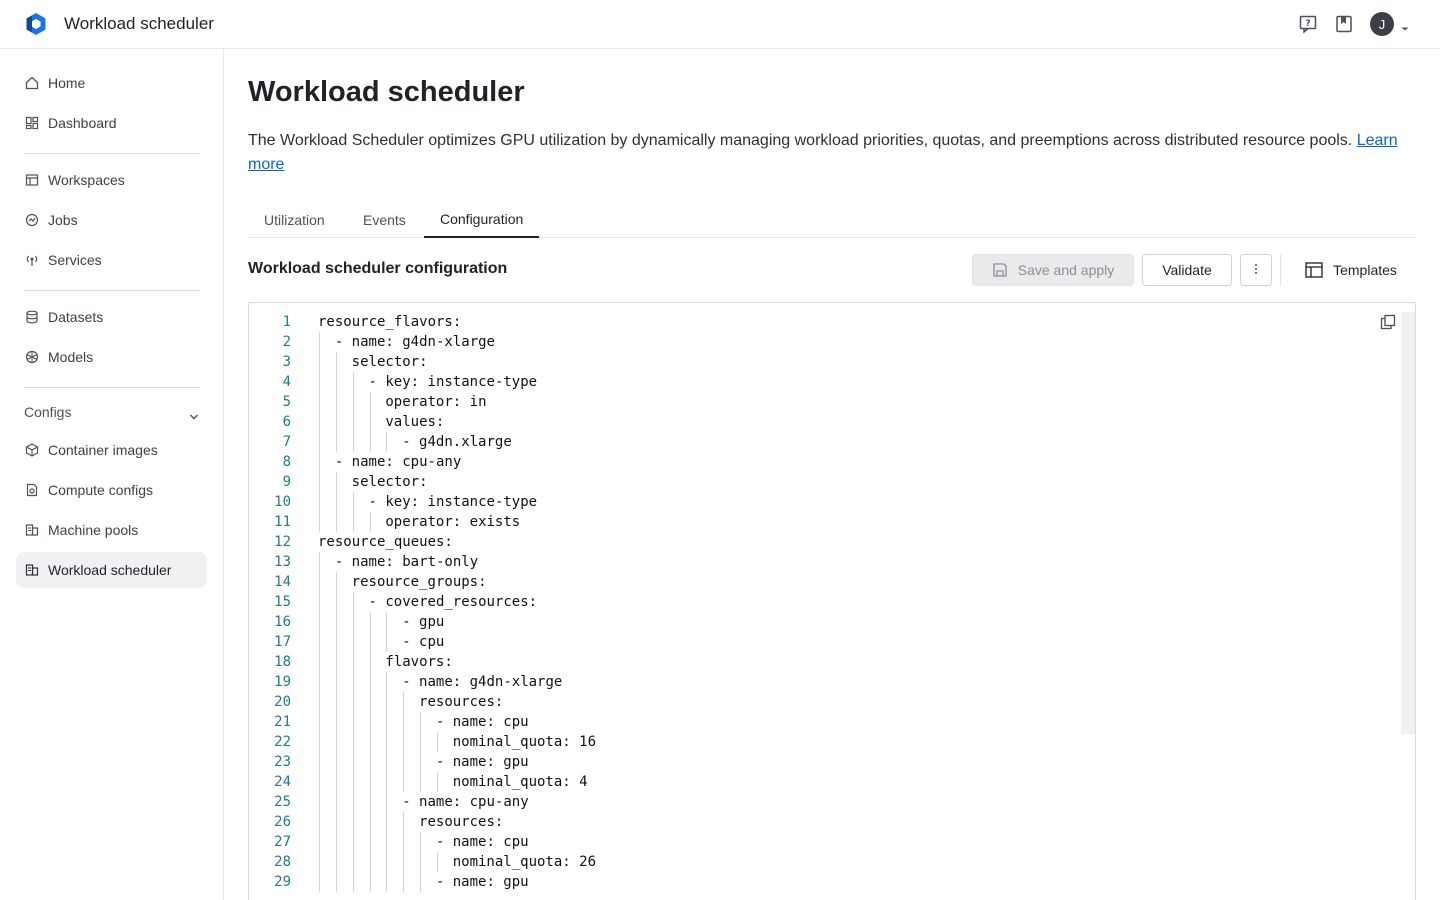 The height and width of the screenshot is (900, 1440). What do you see at coordinates (36, 24) in the screenshot?
I see `app-logo-icon` at bounding box center [36, 24].